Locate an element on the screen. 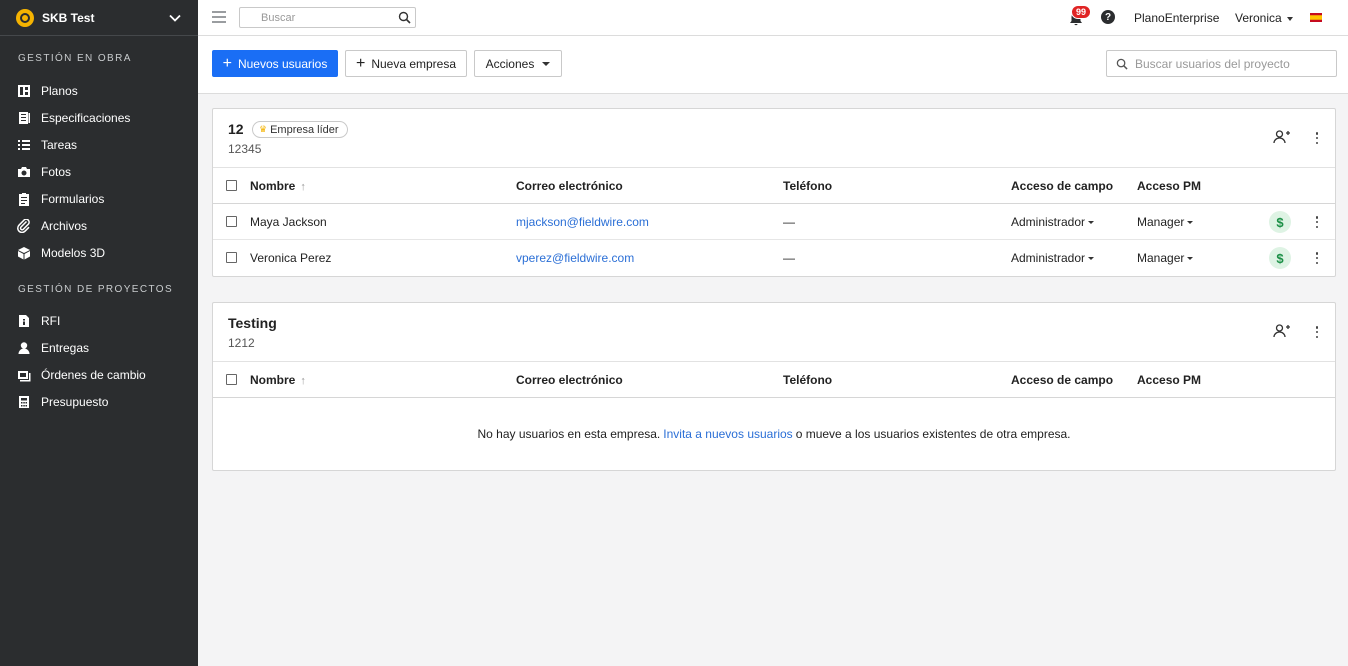 This screenshot has width=1348, height=666. empty-message-text: No hay usuarios en esta empresa. is located at coordinates (569, 434).